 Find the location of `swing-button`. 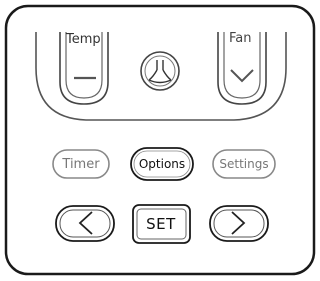

swing-button is located at coordinates (160, 71).